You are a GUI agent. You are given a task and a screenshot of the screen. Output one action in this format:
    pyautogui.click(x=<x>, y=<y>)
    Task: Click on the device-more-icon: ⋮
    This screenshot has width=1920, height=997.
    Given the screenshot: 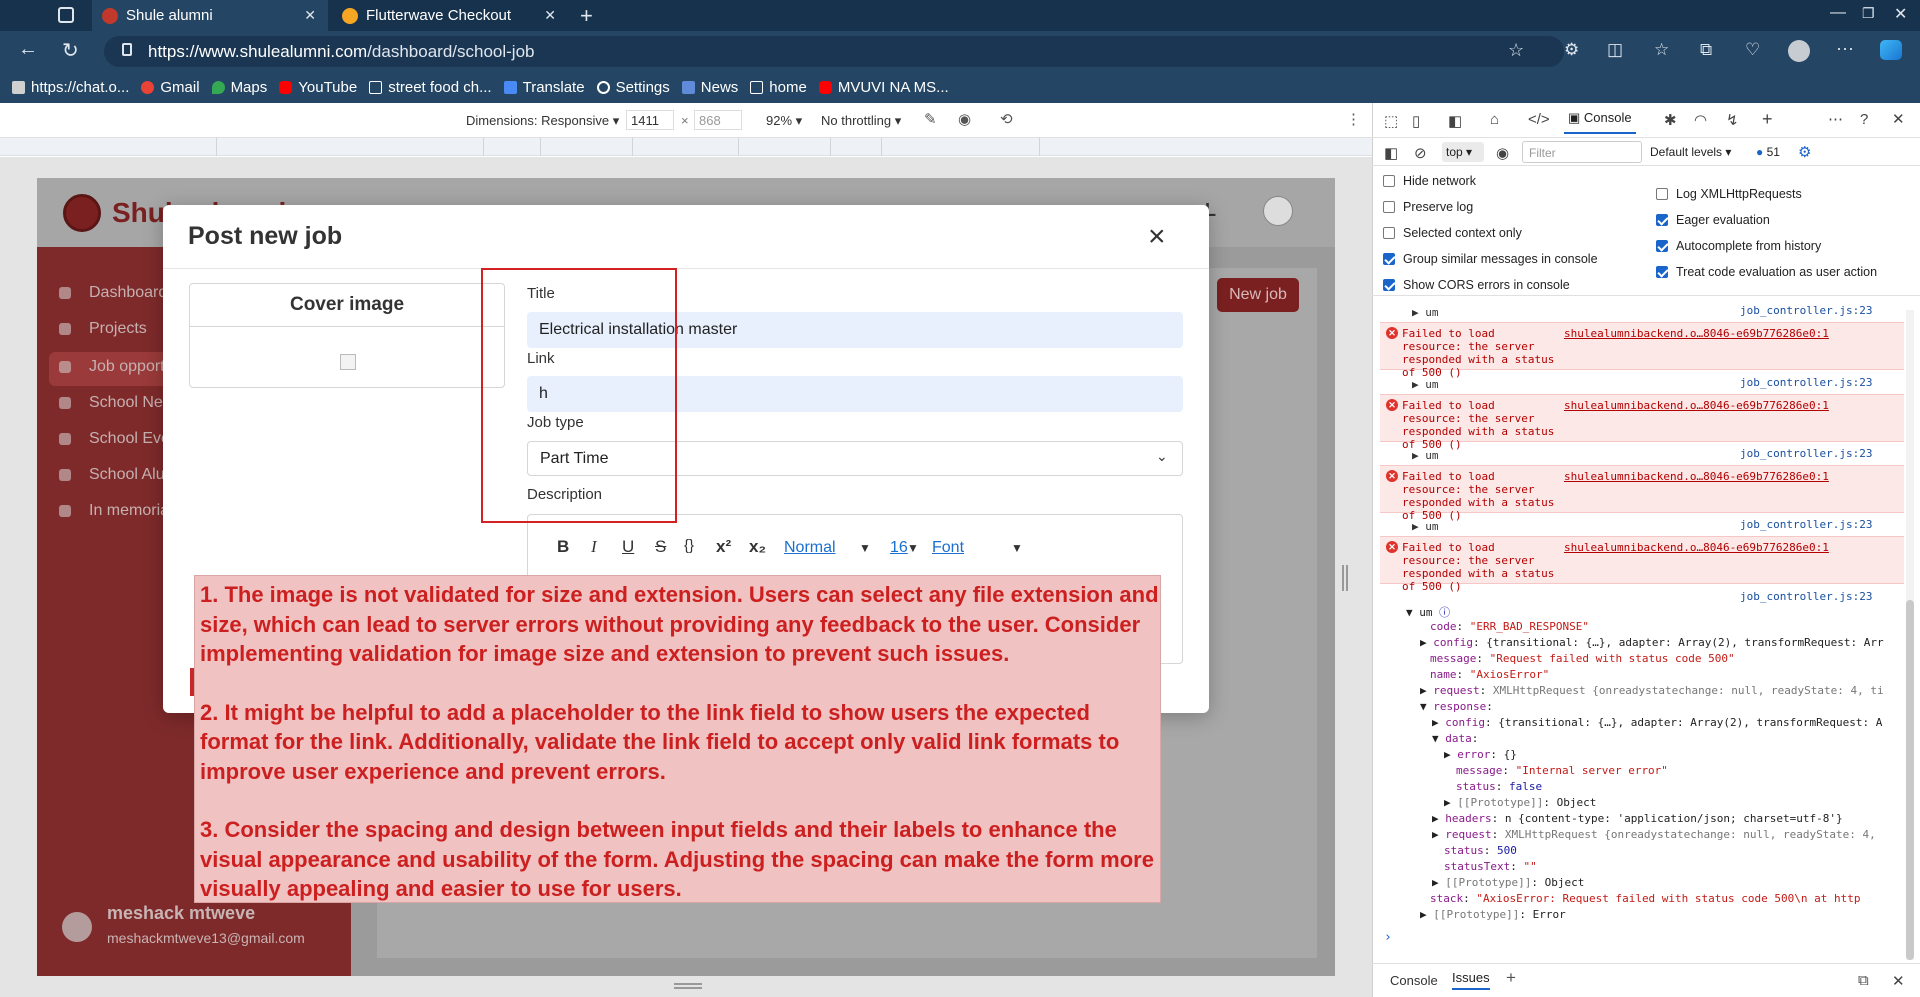 What is the action you would take?
    pyautogui.click(x=1353, y=119)
    